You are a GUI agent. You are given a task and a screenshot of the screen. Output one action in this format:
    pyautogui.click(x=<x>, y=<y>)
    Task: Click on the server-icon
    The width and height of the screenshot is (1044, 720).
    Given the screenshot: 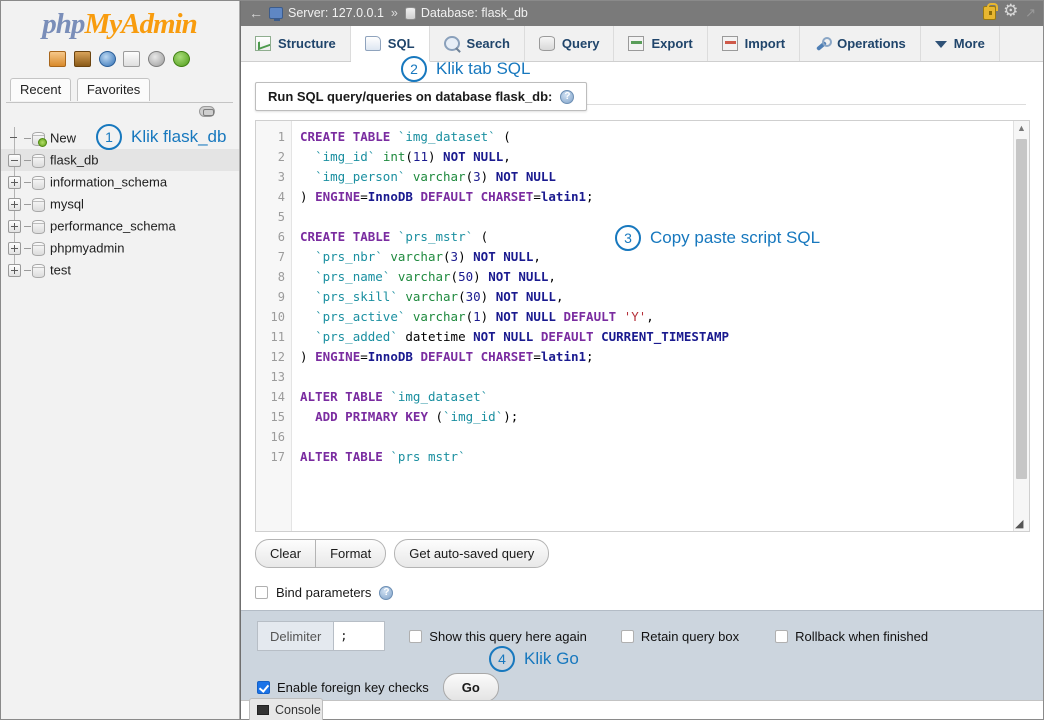 What is the action you would take?
    pyautogui.click(x=276, y=14)
    